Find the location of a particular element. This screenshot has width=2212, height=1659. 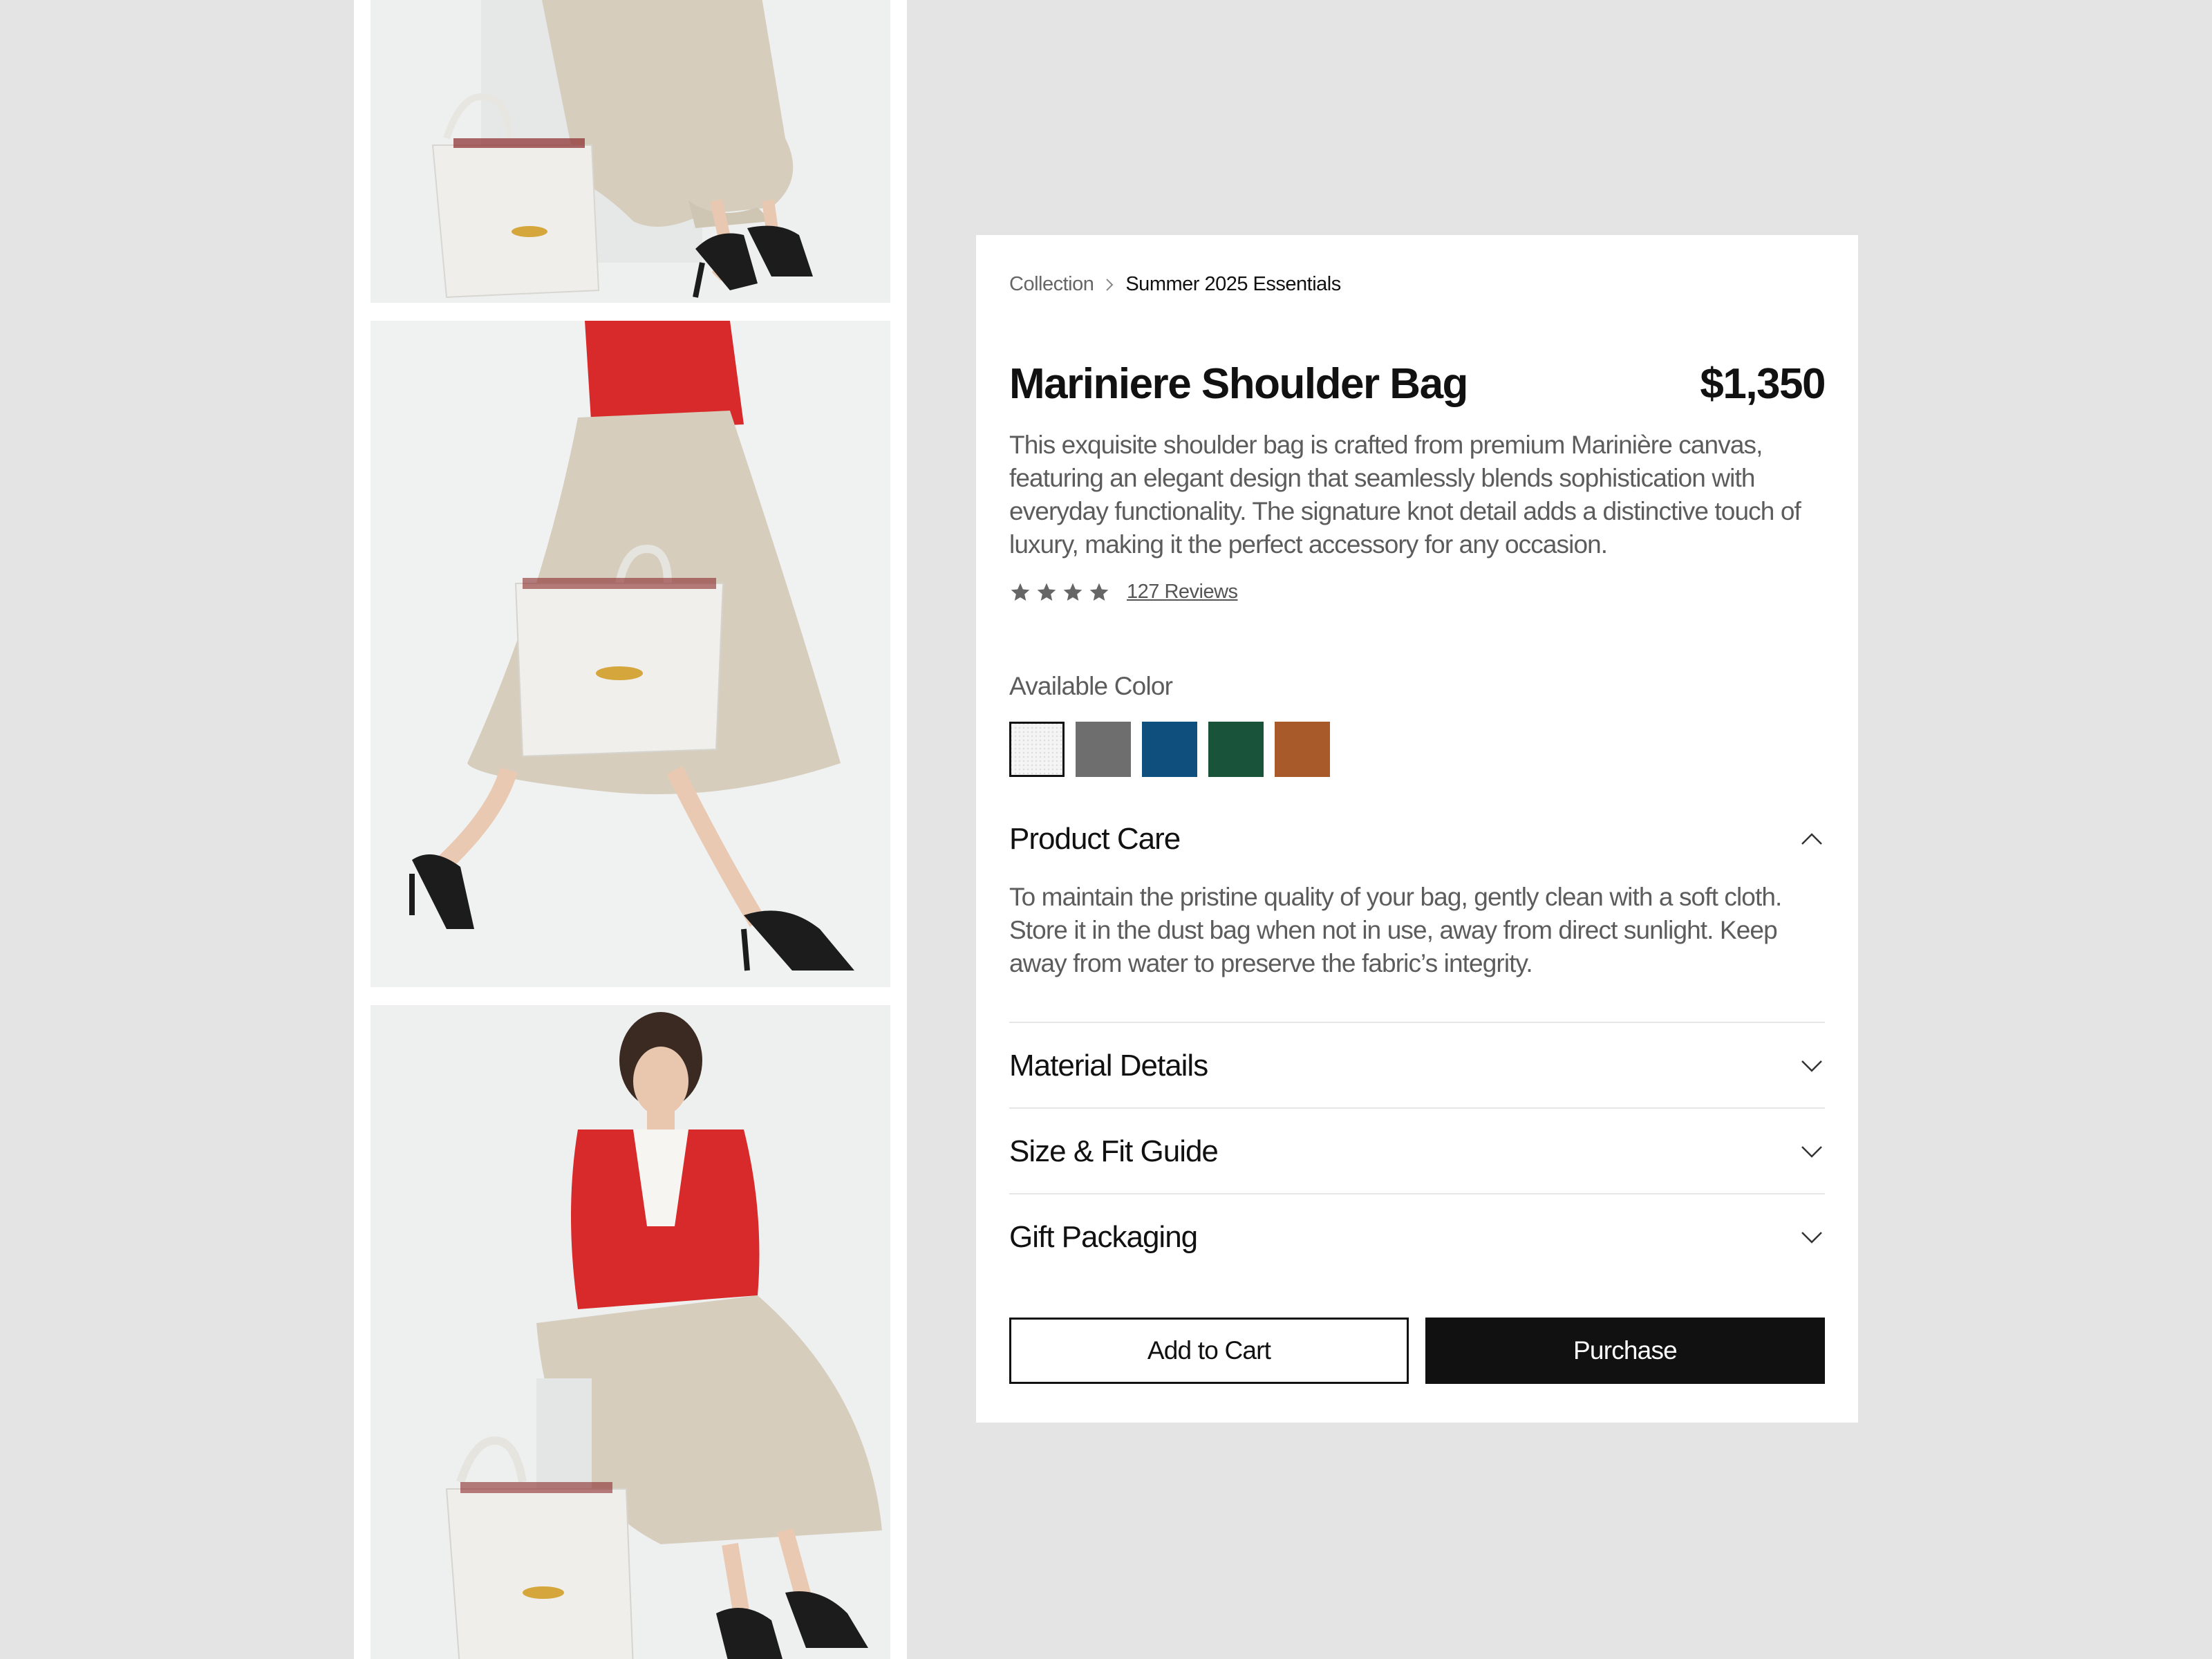

chevron-right-icon is located at coordinates (1110, 284).